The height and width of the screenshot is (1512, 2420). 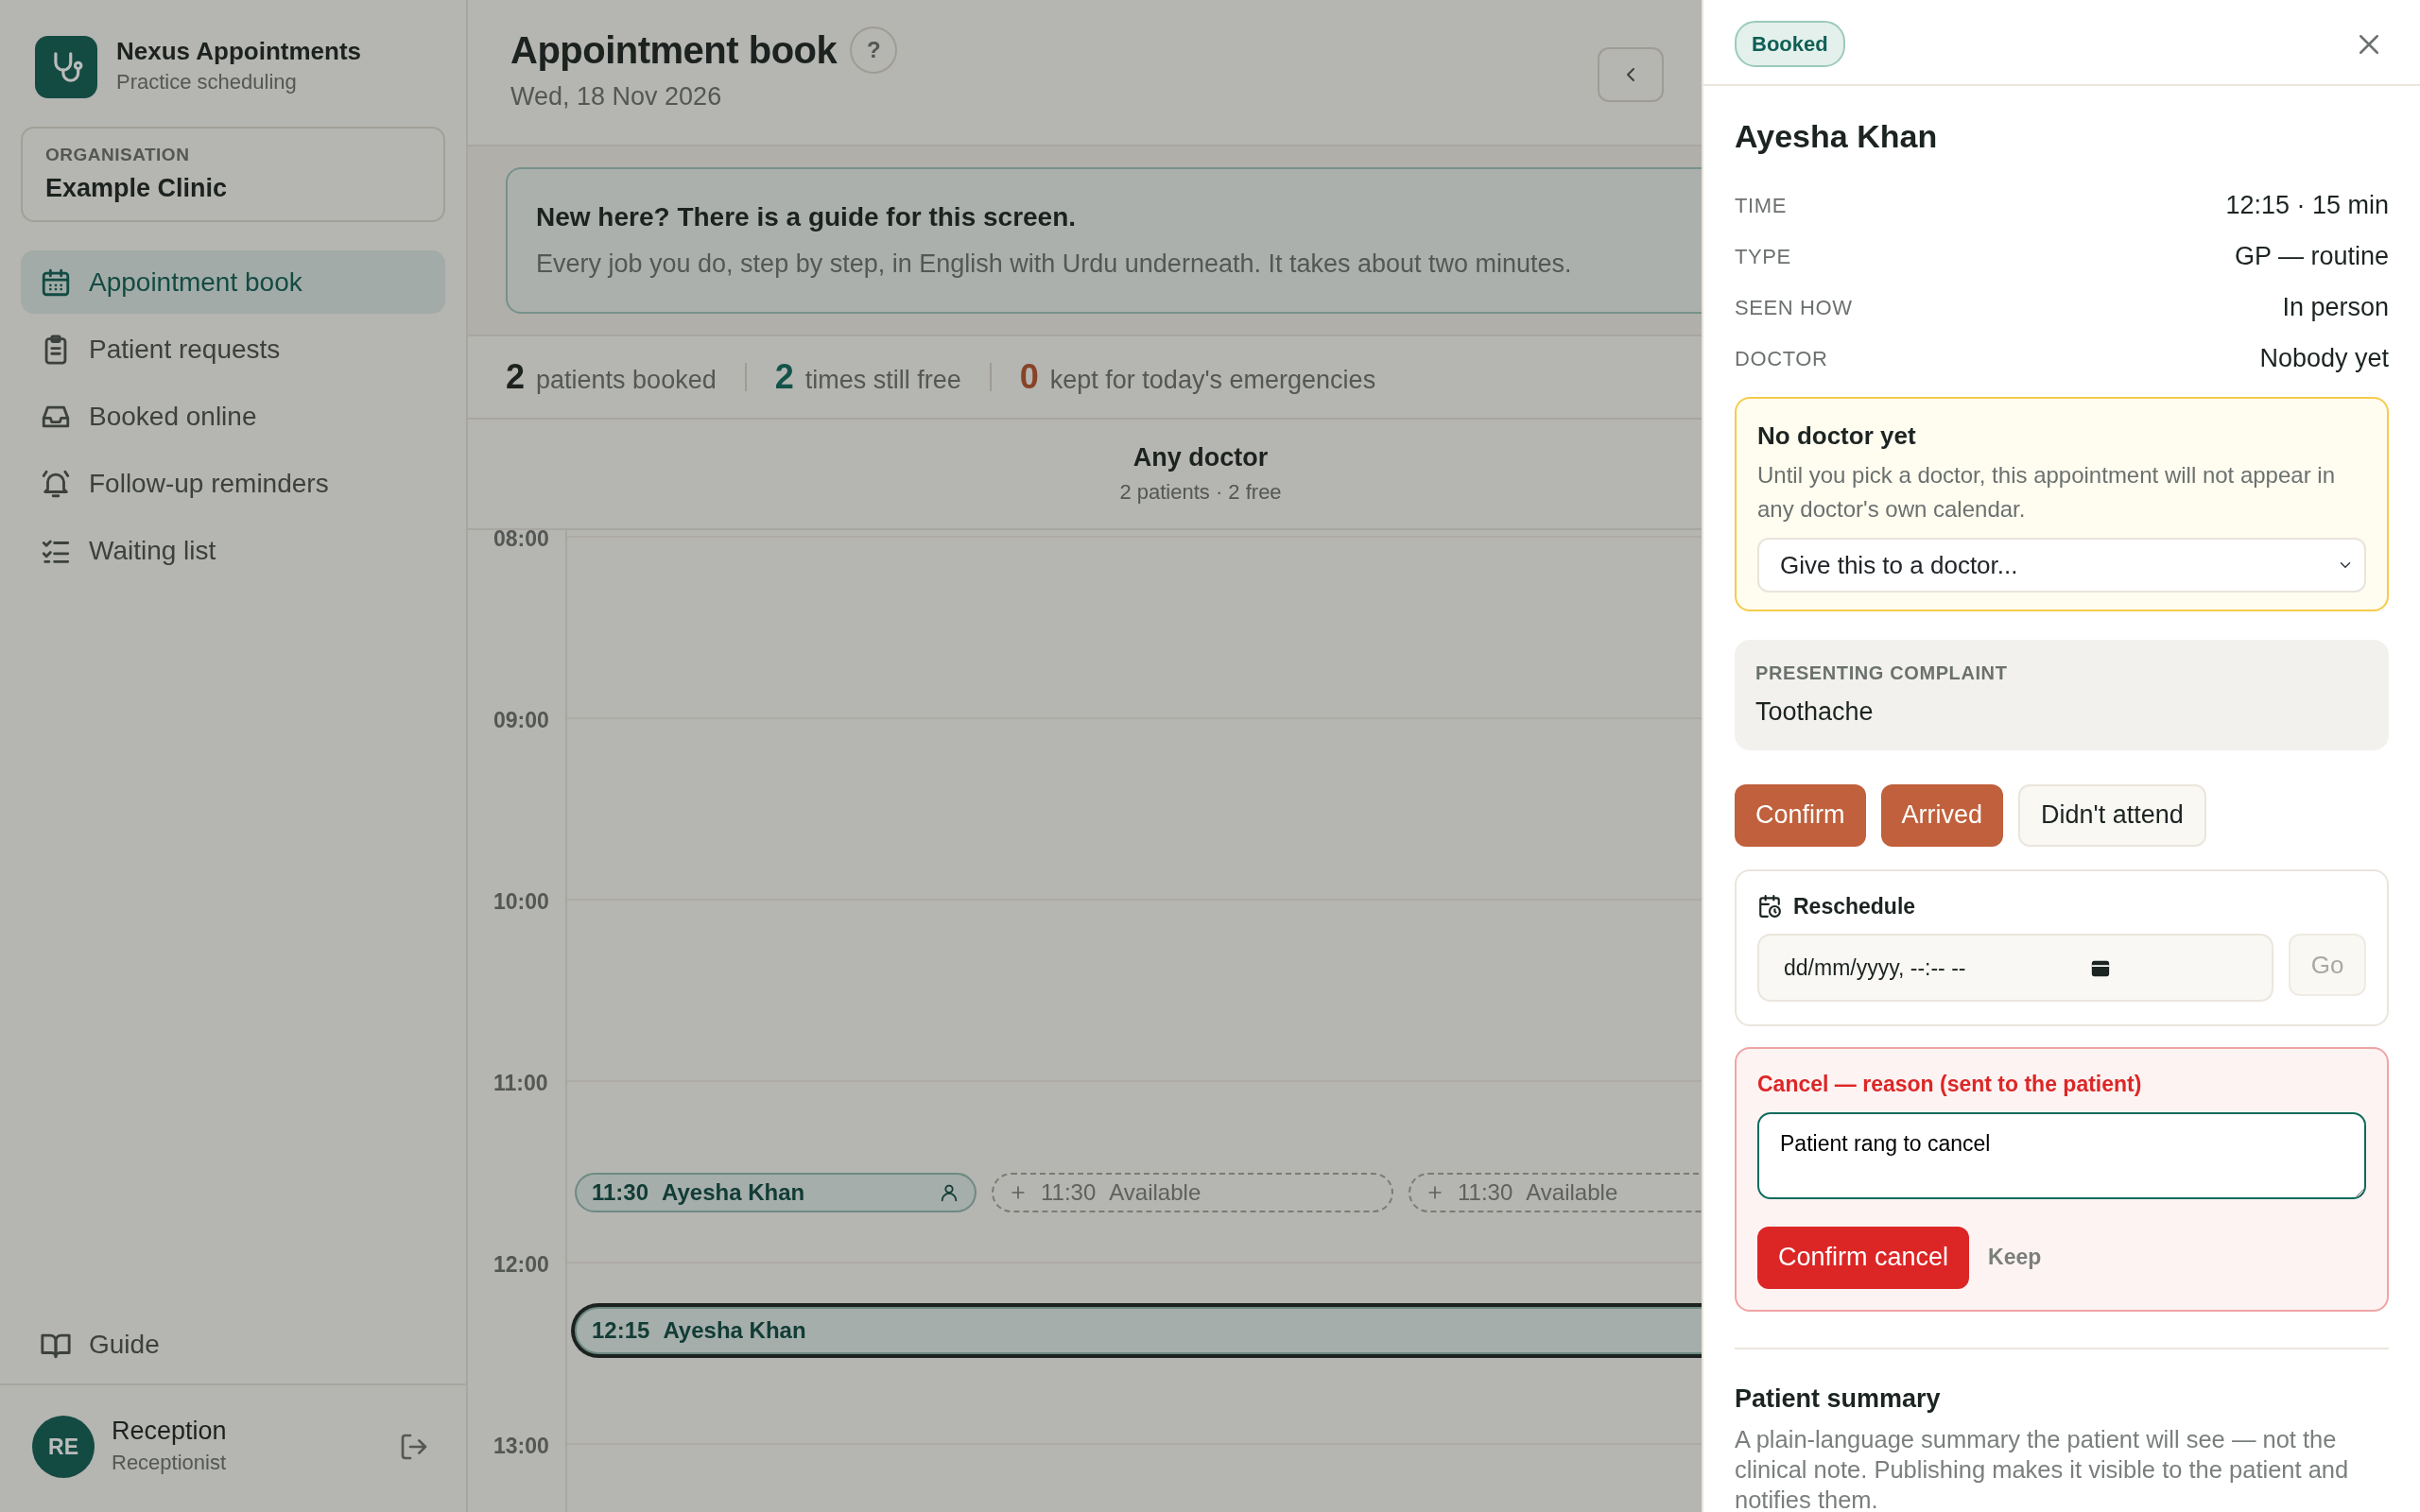 I want to click on column-subtitle: 2 patients · 2 free, so click(x=1200, y=492).